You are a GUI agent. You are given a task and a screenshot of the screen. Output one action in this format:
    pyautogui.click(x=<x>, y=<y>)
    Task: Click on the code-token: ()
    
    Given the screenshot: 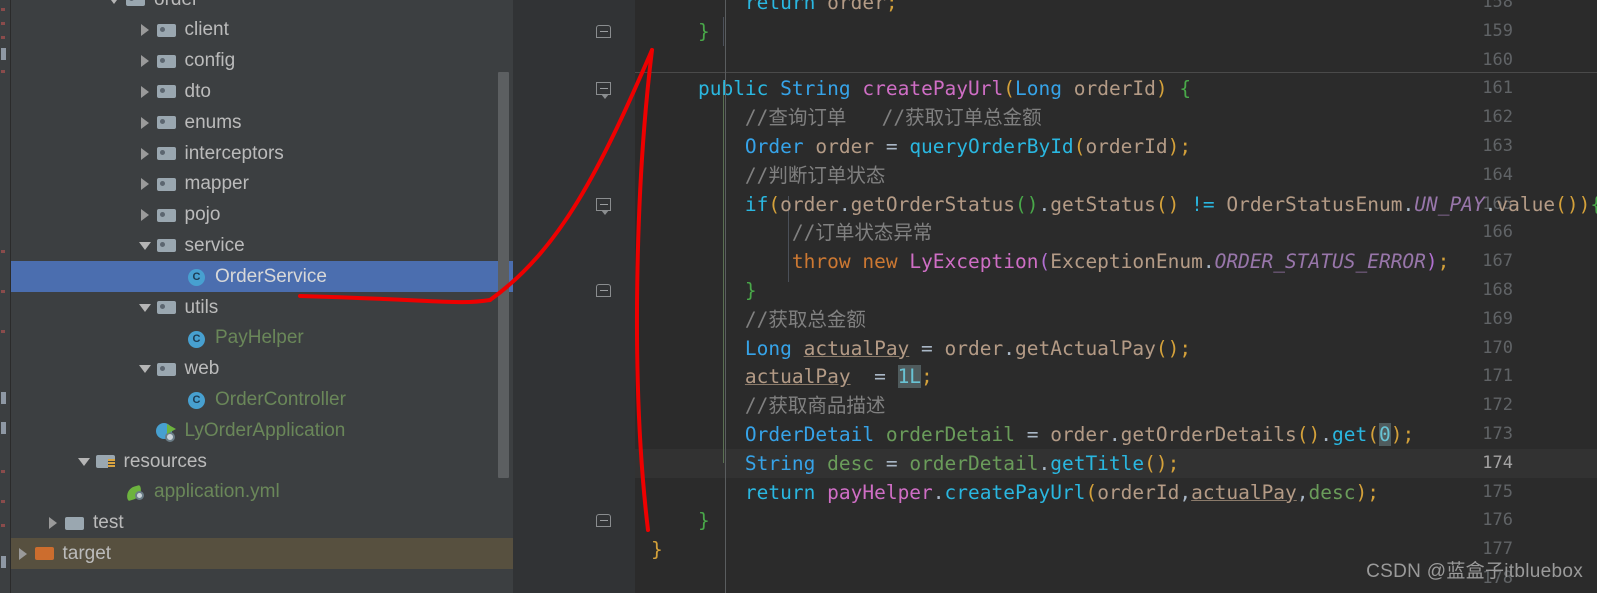 What is the action you would take?
    pyautogui.click(x=1567, y=204)
    